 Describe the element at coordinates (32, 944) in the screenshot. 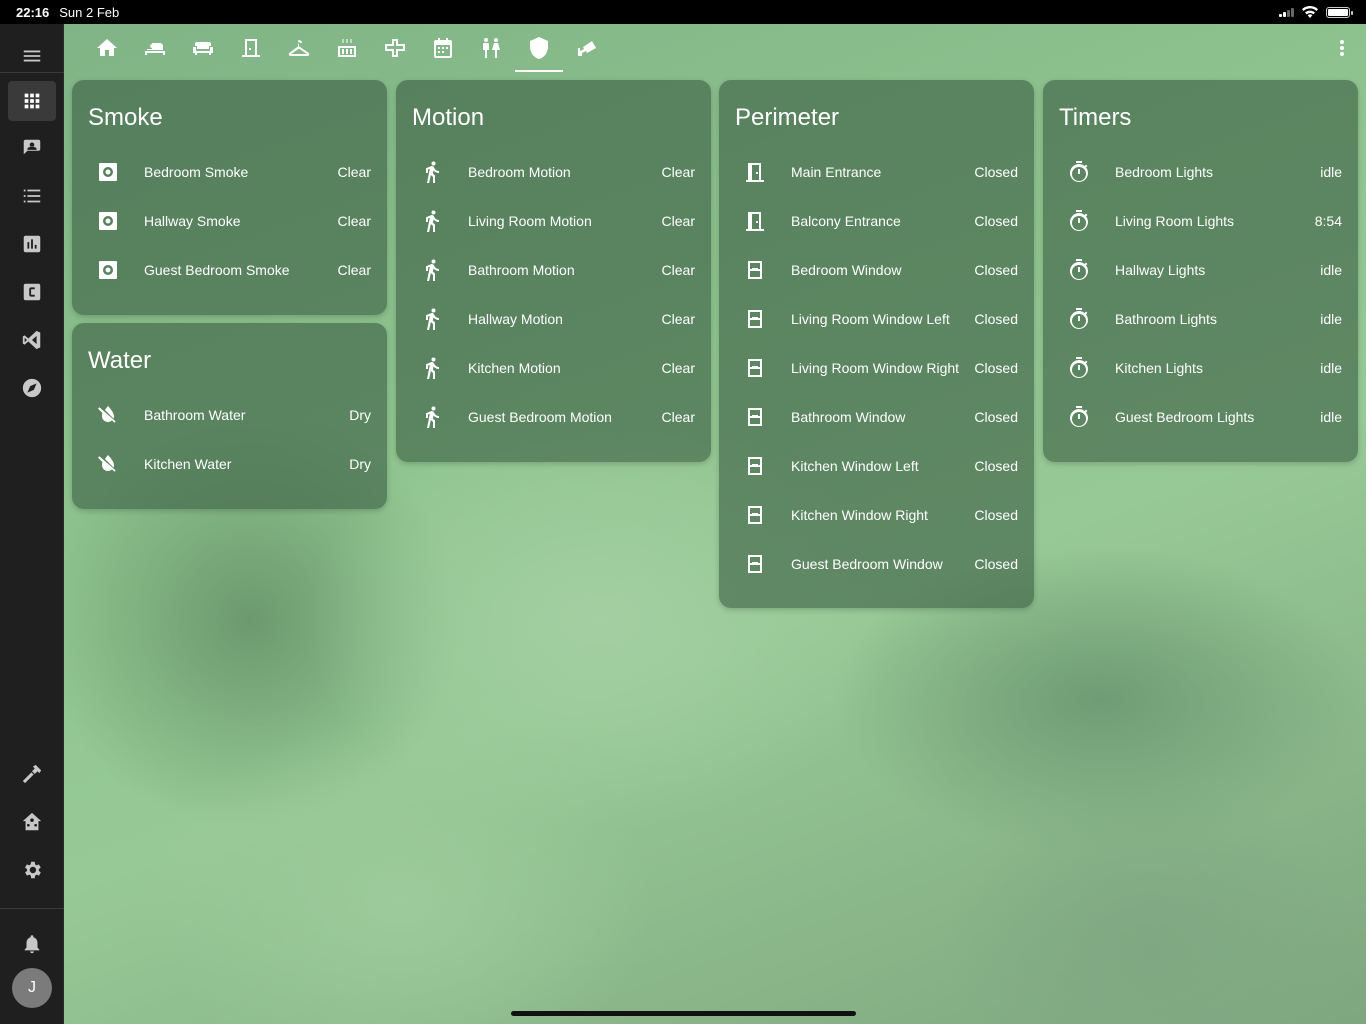

I see `notifications-button` at that location.